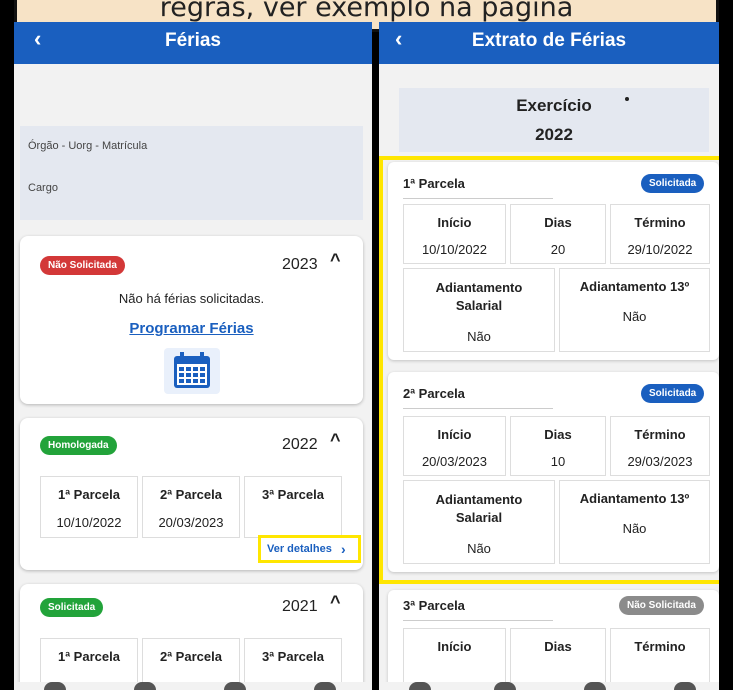 Image resolution: width=733 pixels, height=690 pixels. What do you see at coordinates (72, 607) in the screenshot?
I see `status-badge: Solicitada` at bounding box center [72, 607].